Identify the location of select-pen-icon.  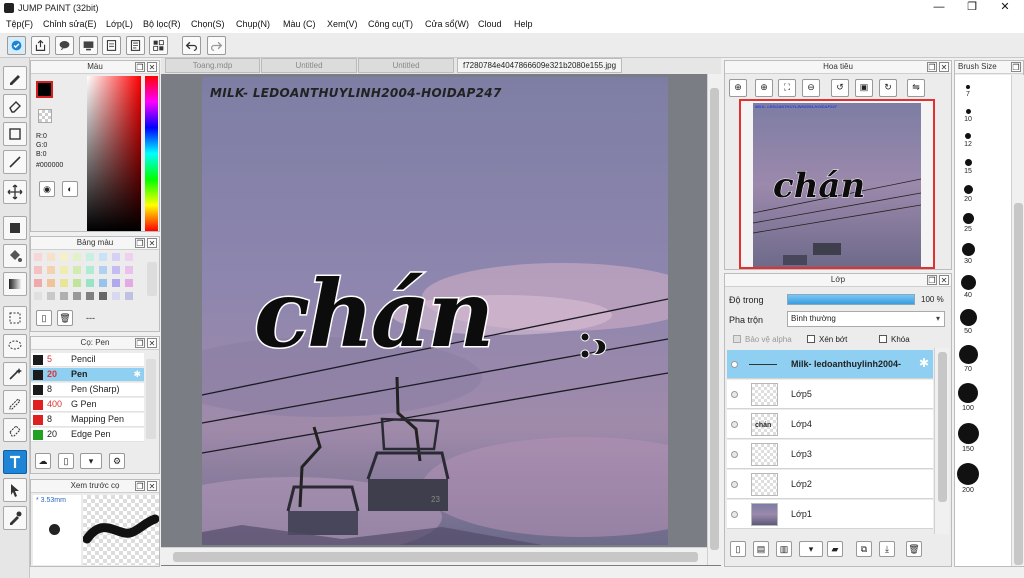
(15, 402).